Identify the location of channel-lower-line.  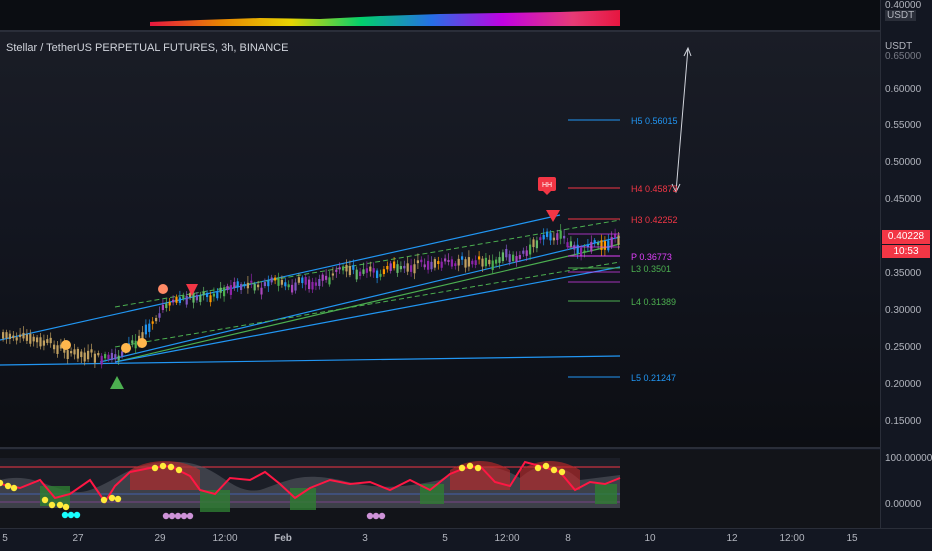
(367, 314).